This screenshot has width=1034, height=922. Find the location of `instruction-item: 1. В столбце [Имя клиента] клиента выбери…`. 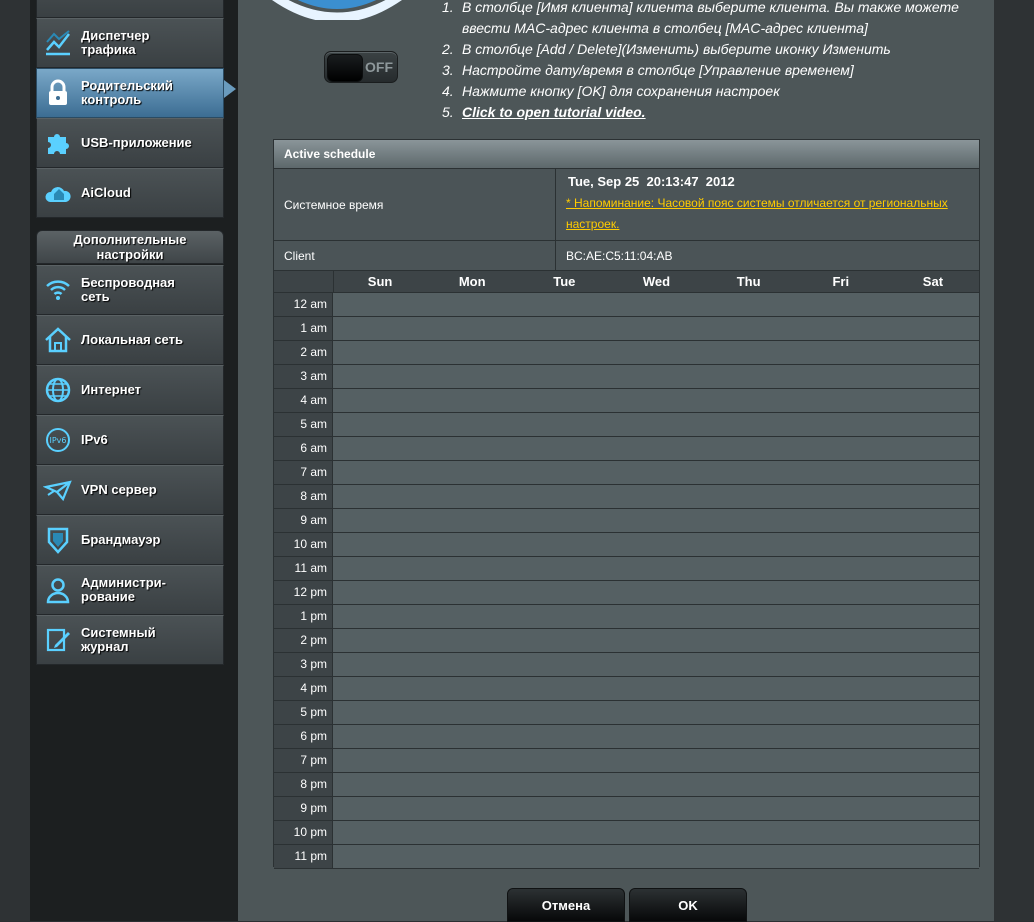

instruction-item: 1. В столбце [Имя клиента] клиента выбери… is located at coordinates (700, 18).